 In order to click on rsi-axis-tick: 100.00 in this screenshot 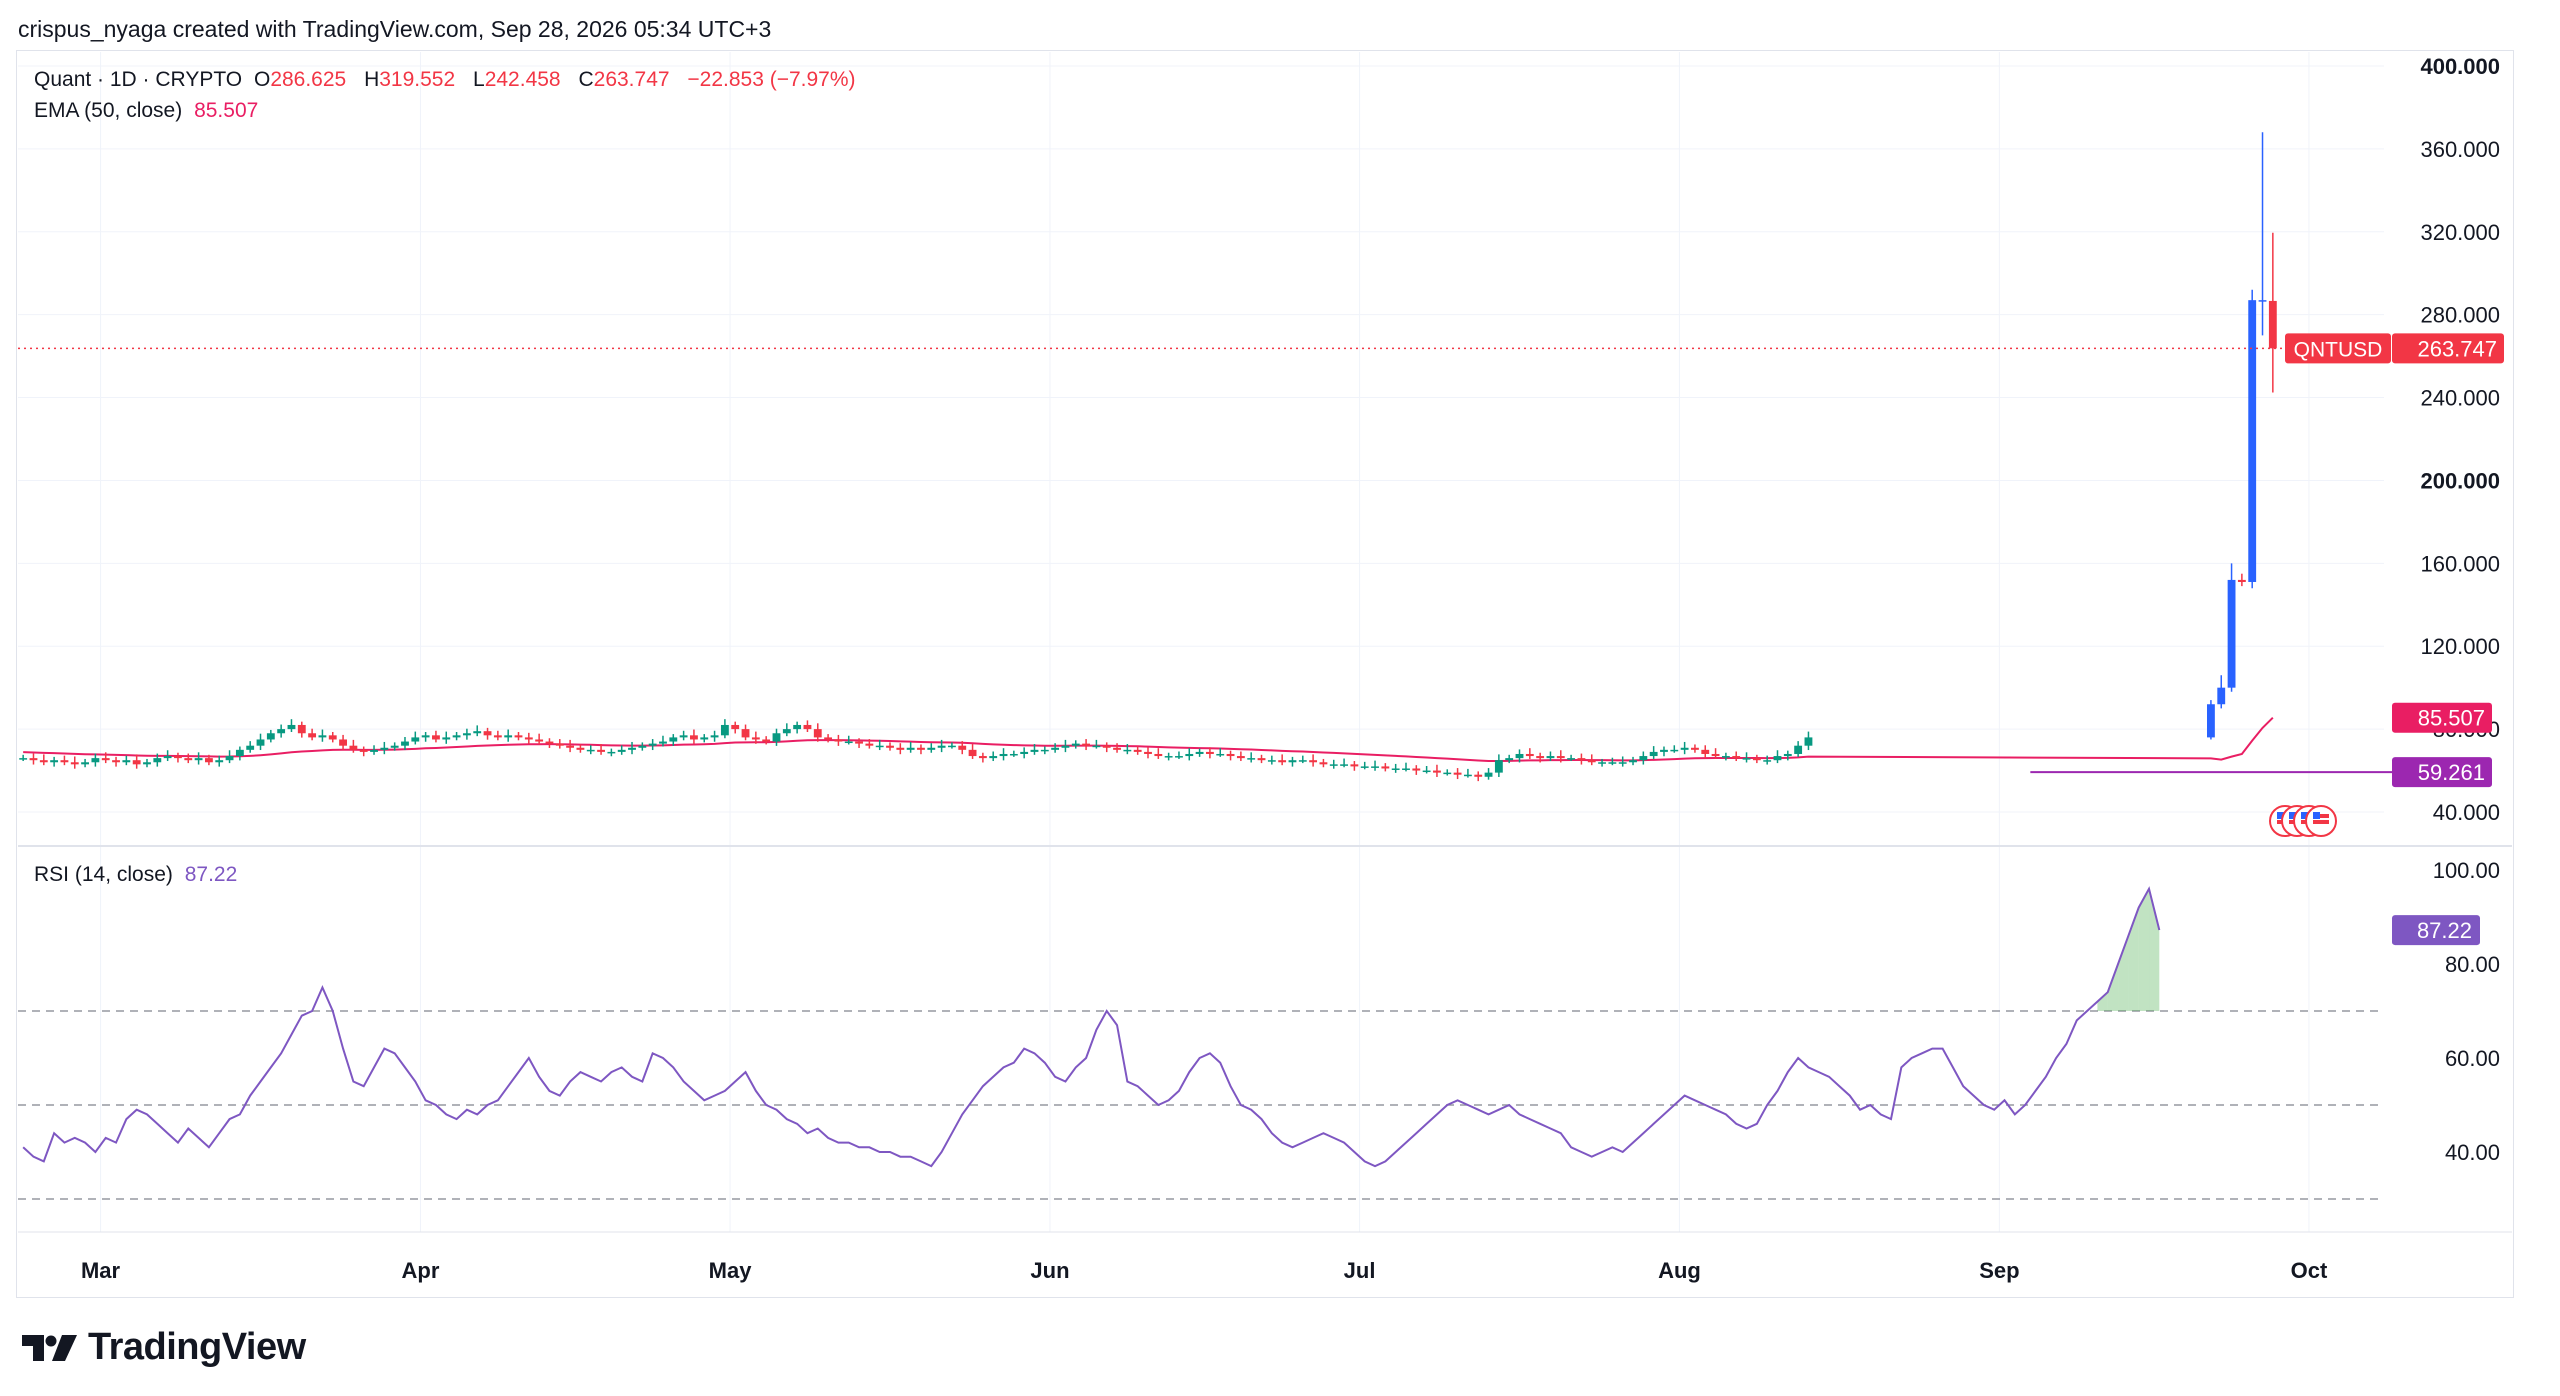, I will do `click(2466, 870)`.